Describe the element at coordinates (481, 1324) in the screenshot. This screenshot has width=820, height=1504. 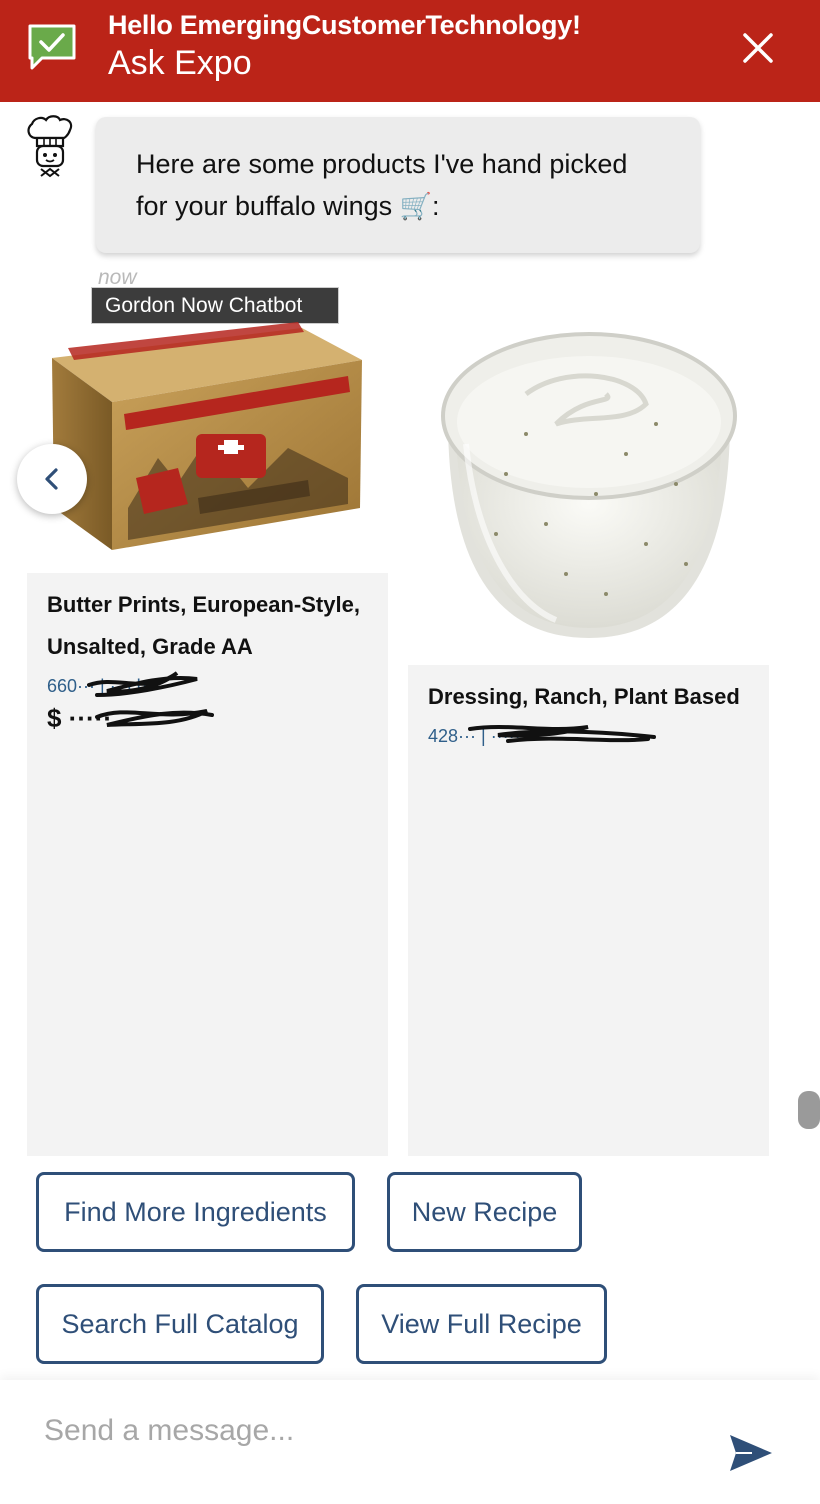
I see `view-full-recipe-button: View Full Recipe` at that location.